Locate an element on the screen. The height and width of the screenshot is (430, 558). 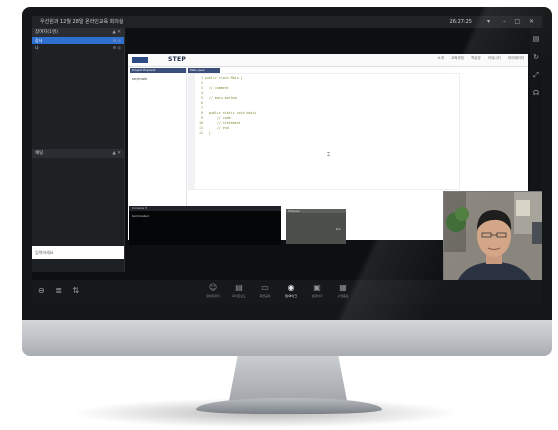
monitor-stand-foot is located at coordinates (289, 406).